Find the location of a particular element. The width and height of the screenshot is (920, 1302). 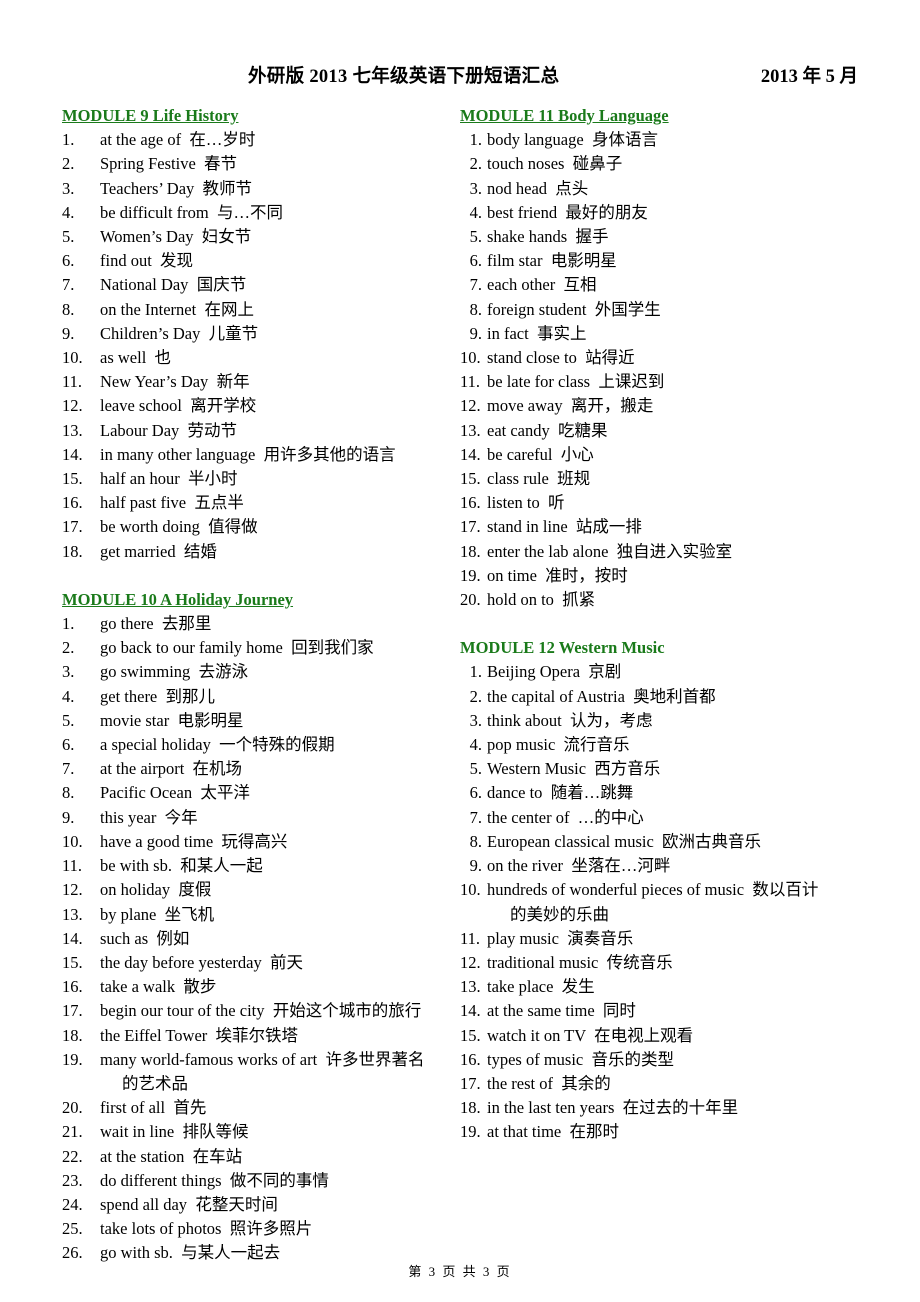

phrase-item: 17. stand in line 站成一排 is located at coordinates (659, 527).